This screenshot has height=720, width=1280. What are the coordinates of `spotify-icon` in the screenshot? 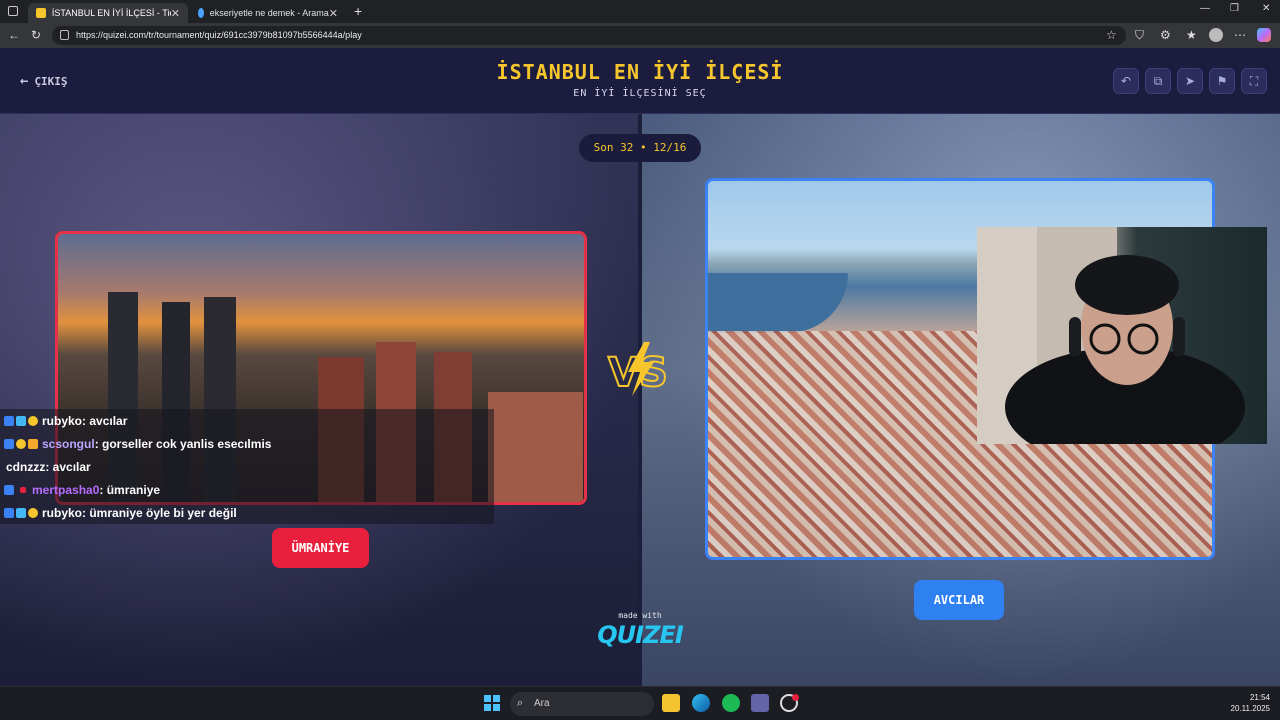 It's located at (731, 703).